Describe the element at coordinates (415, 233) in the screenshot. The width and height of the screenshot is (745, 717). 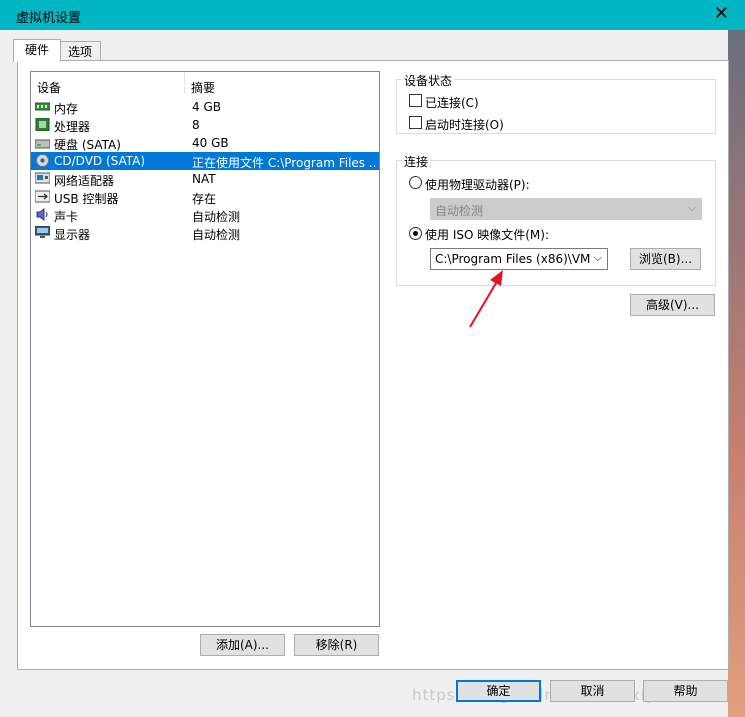
I see `iso-image-radio` at that location.